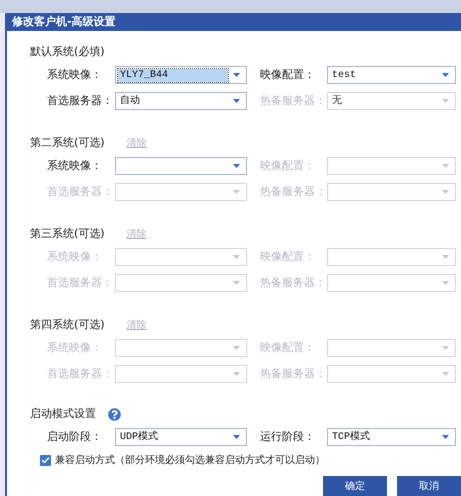 This screenshot has width=461, height=496. What do you see at coordinates (181, 75) in the screenshot?
I see `dropdown-select: YLY7_B44` at bounding box center [181, 75].